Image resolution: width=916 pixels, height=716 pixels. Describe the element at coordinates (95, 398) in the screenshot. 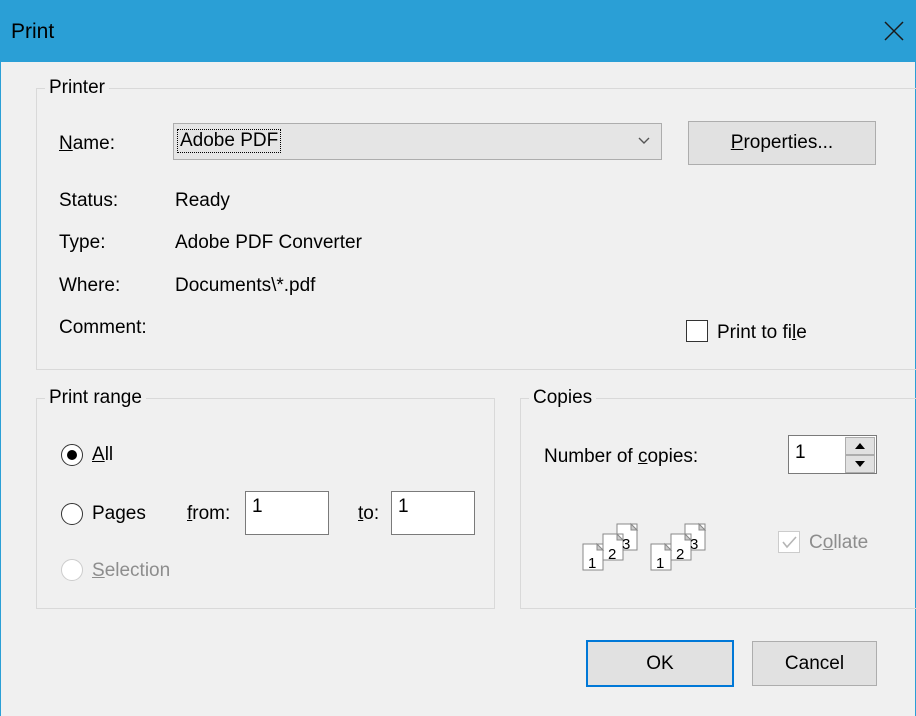

I see `print-range-group-label: Print range` at that location.